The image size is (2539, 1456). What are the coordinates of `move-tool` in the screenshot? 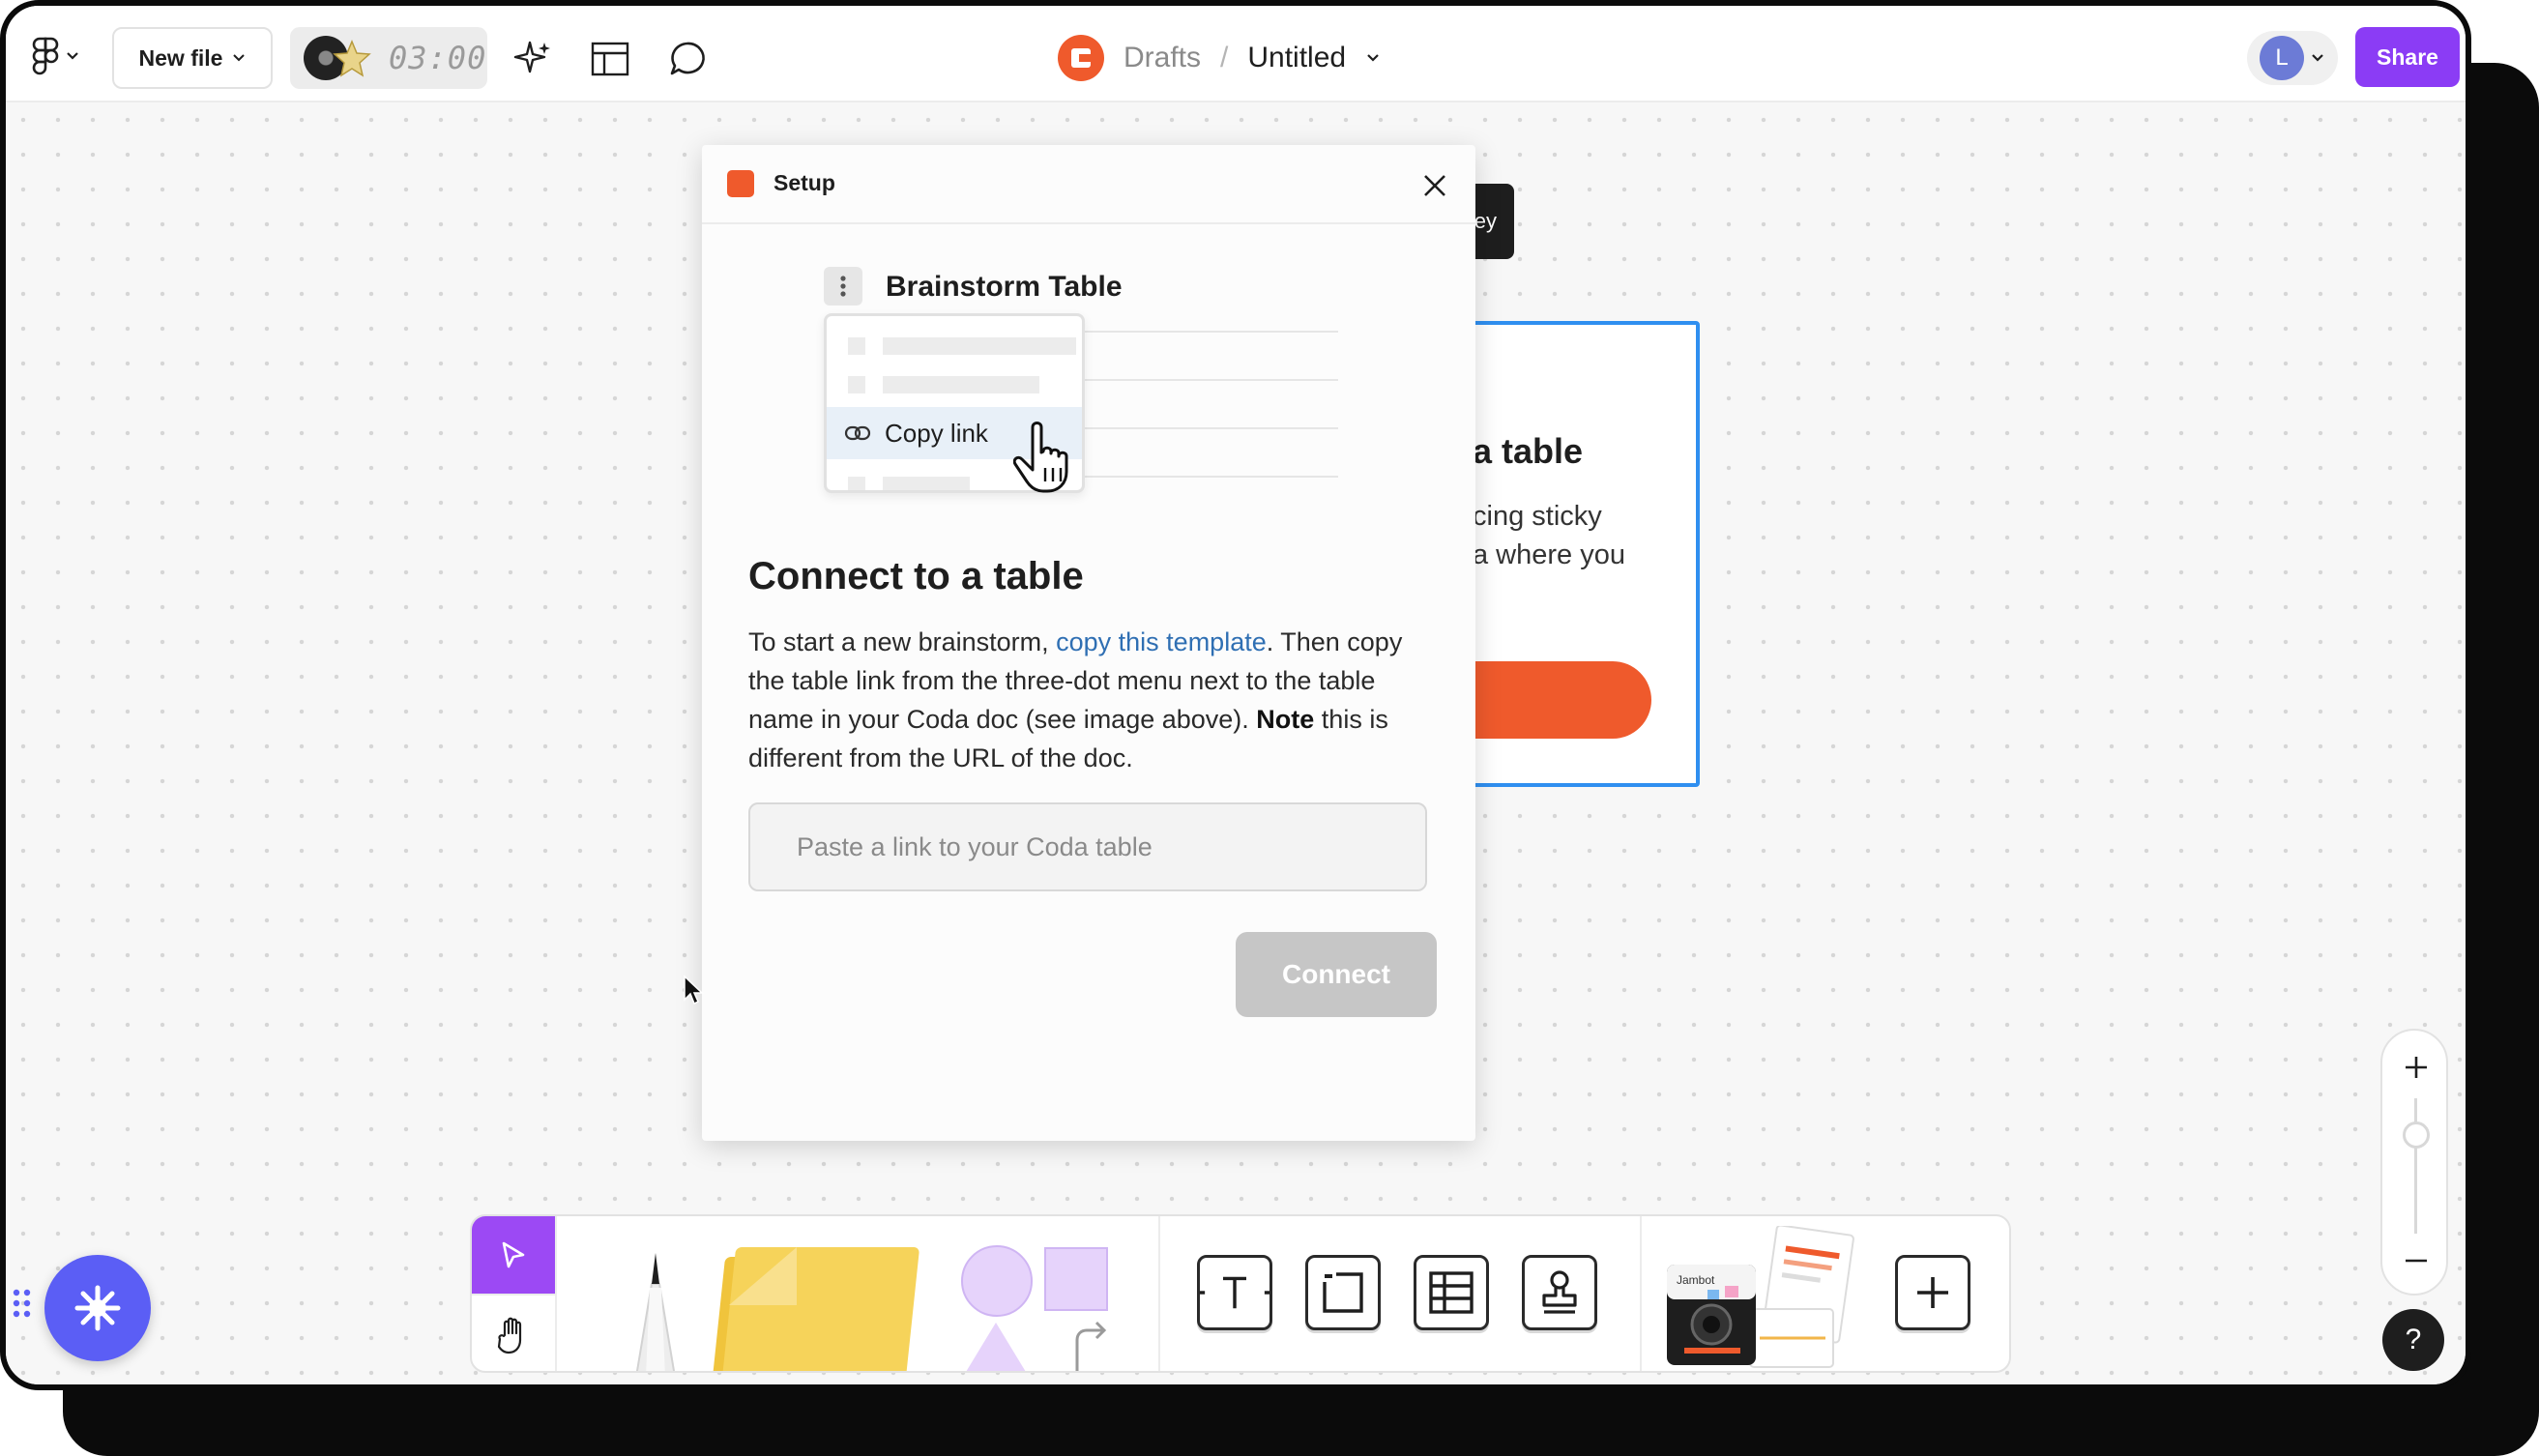 It's located at (513, 1255).